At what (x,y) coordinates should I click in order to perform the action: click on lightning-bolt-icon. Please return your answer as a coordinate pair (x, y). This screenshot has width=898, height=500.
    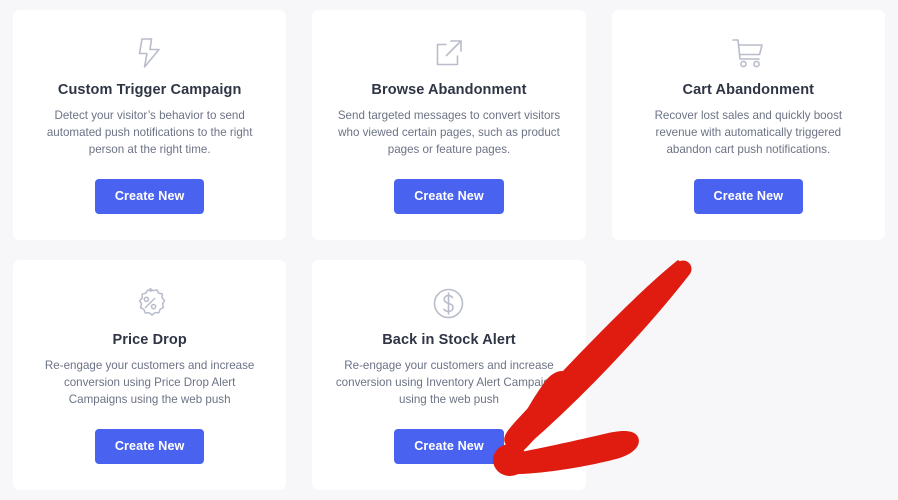
    Looking at the image, I should click on (149, 53).